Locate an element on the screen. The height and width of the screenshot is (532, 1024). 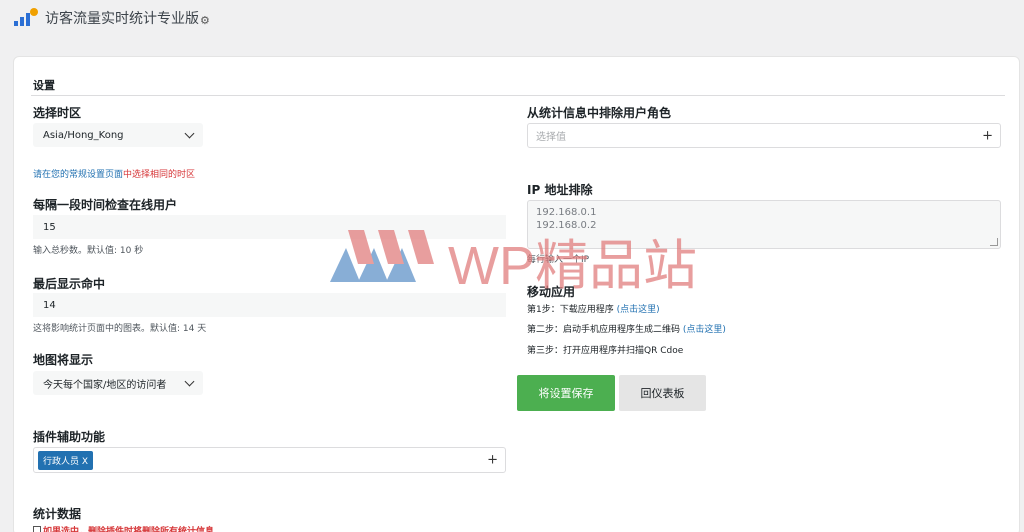
app-title: 访客流量实时统计专业版 is located at coordinates (122, 19).